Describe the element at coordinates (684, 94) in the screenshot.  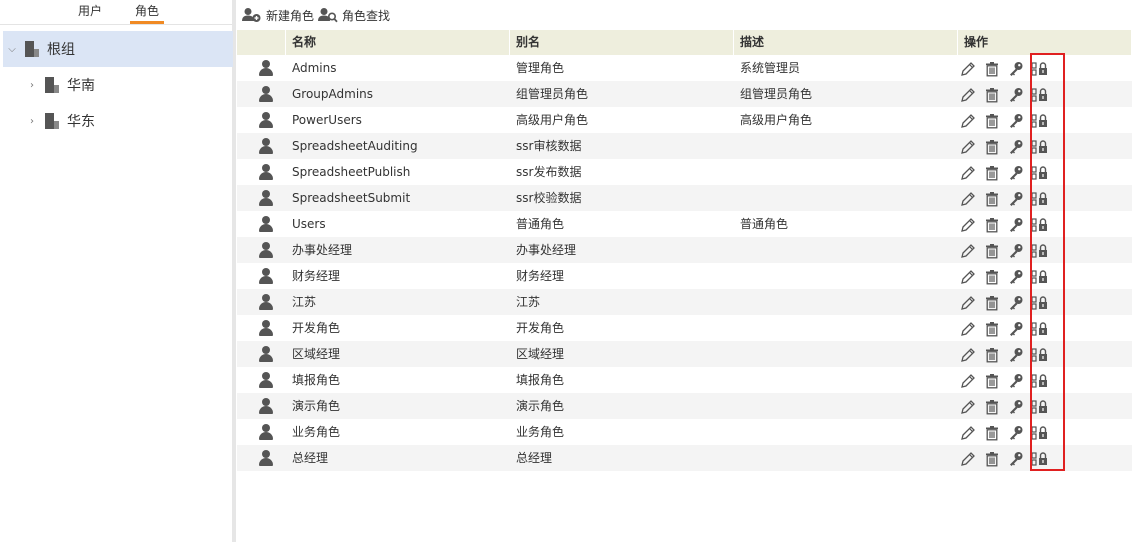
I see `table-row: GroupAdmins 组管理员角色 组管理员角色` at that location.